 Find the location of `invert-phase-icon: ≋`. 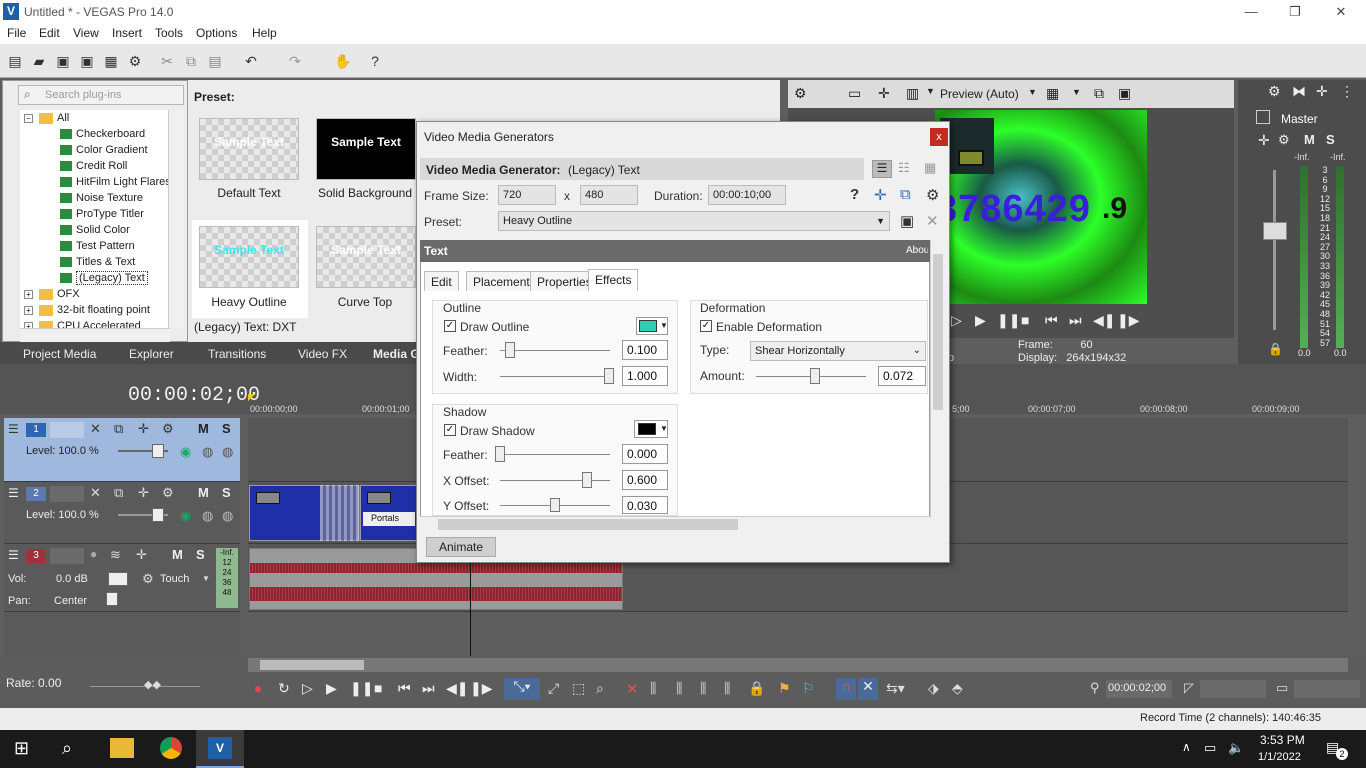

invert-phase-icon: ≋ is located at coordinates (115, 555).